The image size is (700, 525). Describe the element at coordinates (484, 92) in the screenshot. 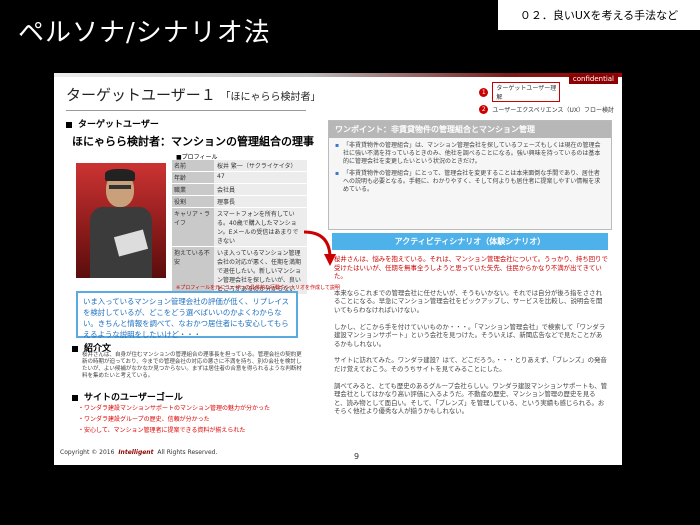

I see `legend-number: 1` at that location.